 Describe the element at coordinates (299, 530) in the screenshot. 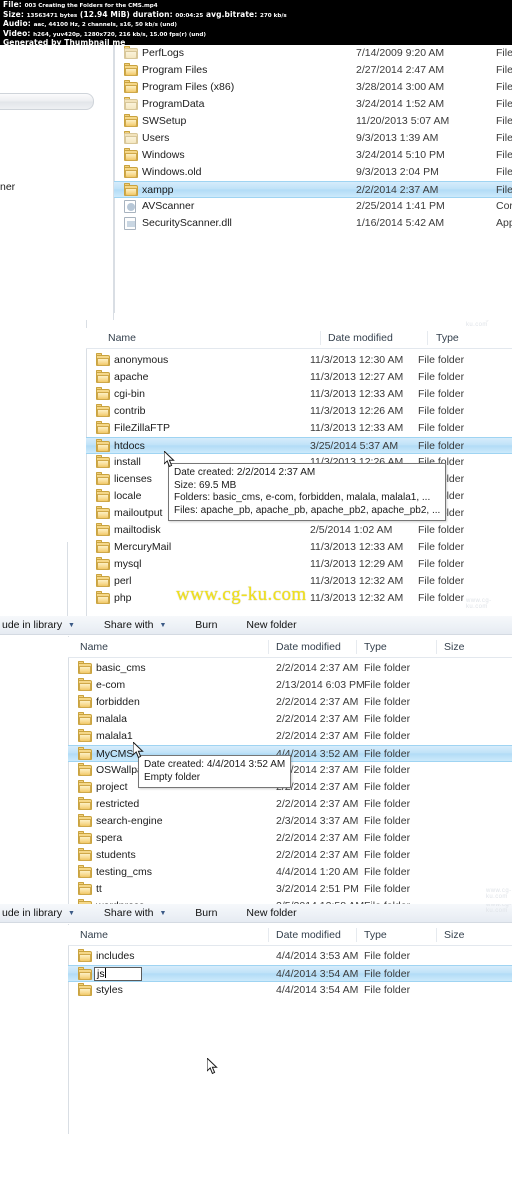

I see `table-row: mailtodisk 2/5/2014 1:02 AM File folder` at that location.